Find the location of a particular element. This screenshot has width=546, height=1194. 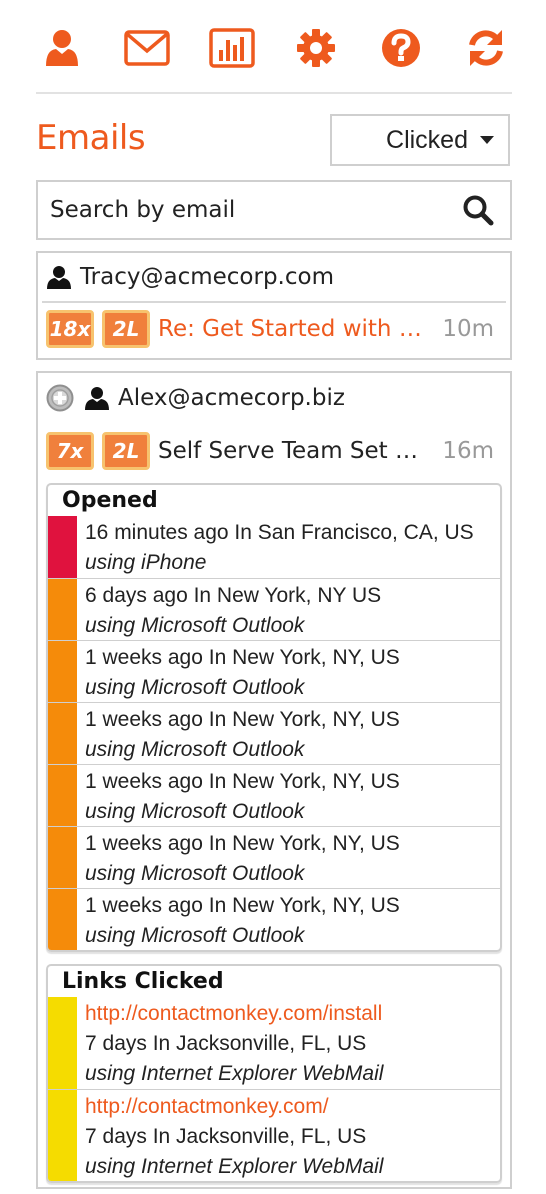

clicked-link-url: http://contactmonkey.com/install is located at coordinates (234, 1014).